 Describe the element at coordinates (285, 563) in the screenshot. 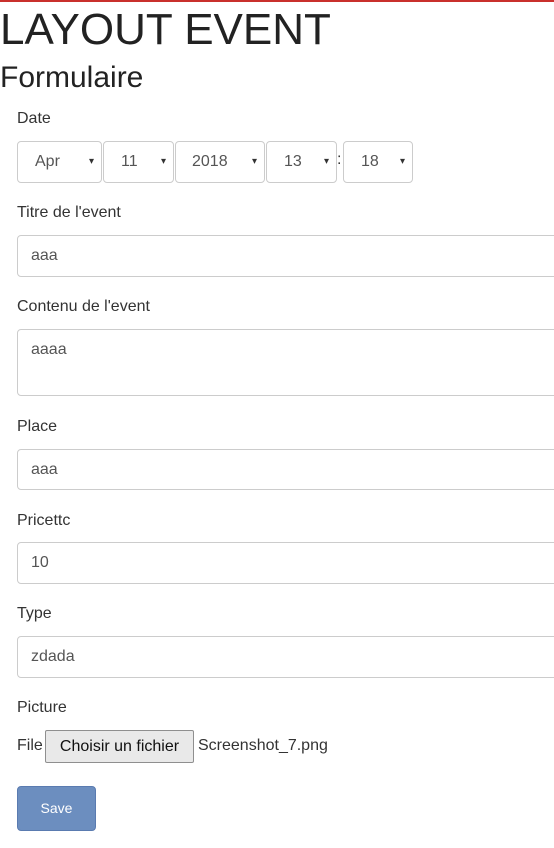

I see `price-input: 10` at that location.